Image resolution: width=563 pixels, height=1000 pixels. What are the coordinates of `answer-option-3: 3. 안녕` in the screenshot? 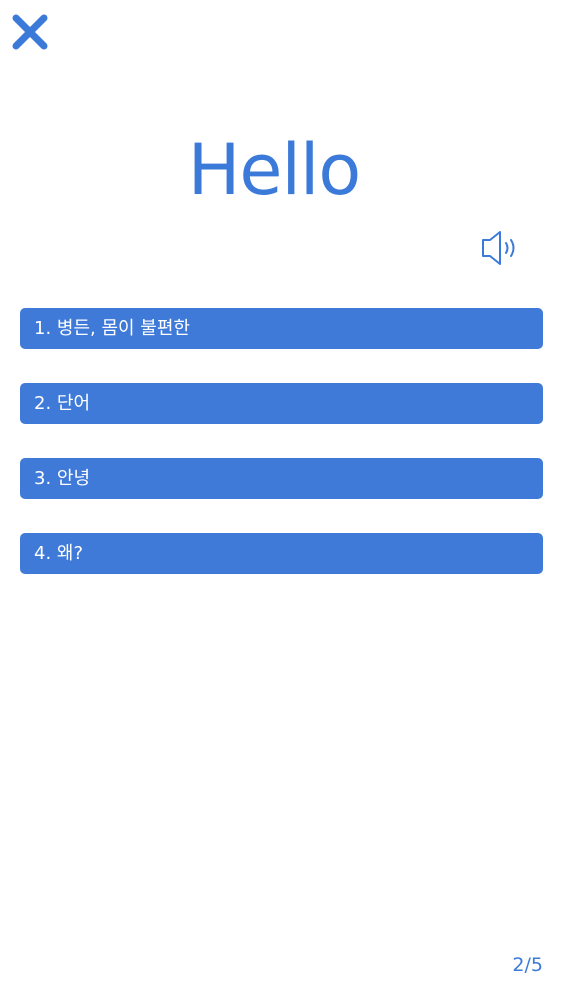 It's located at (281, 478).